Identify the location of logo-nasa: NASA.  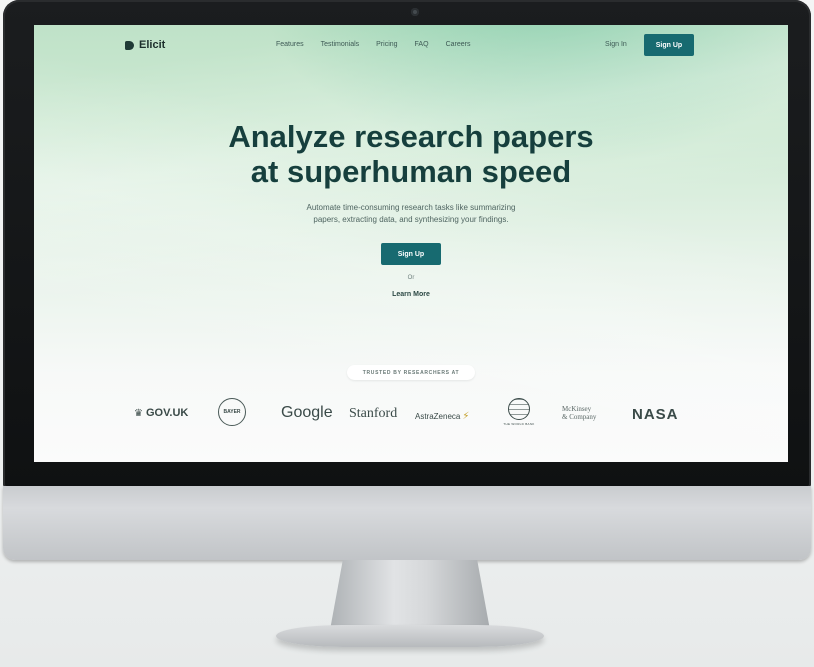
(655, 414).